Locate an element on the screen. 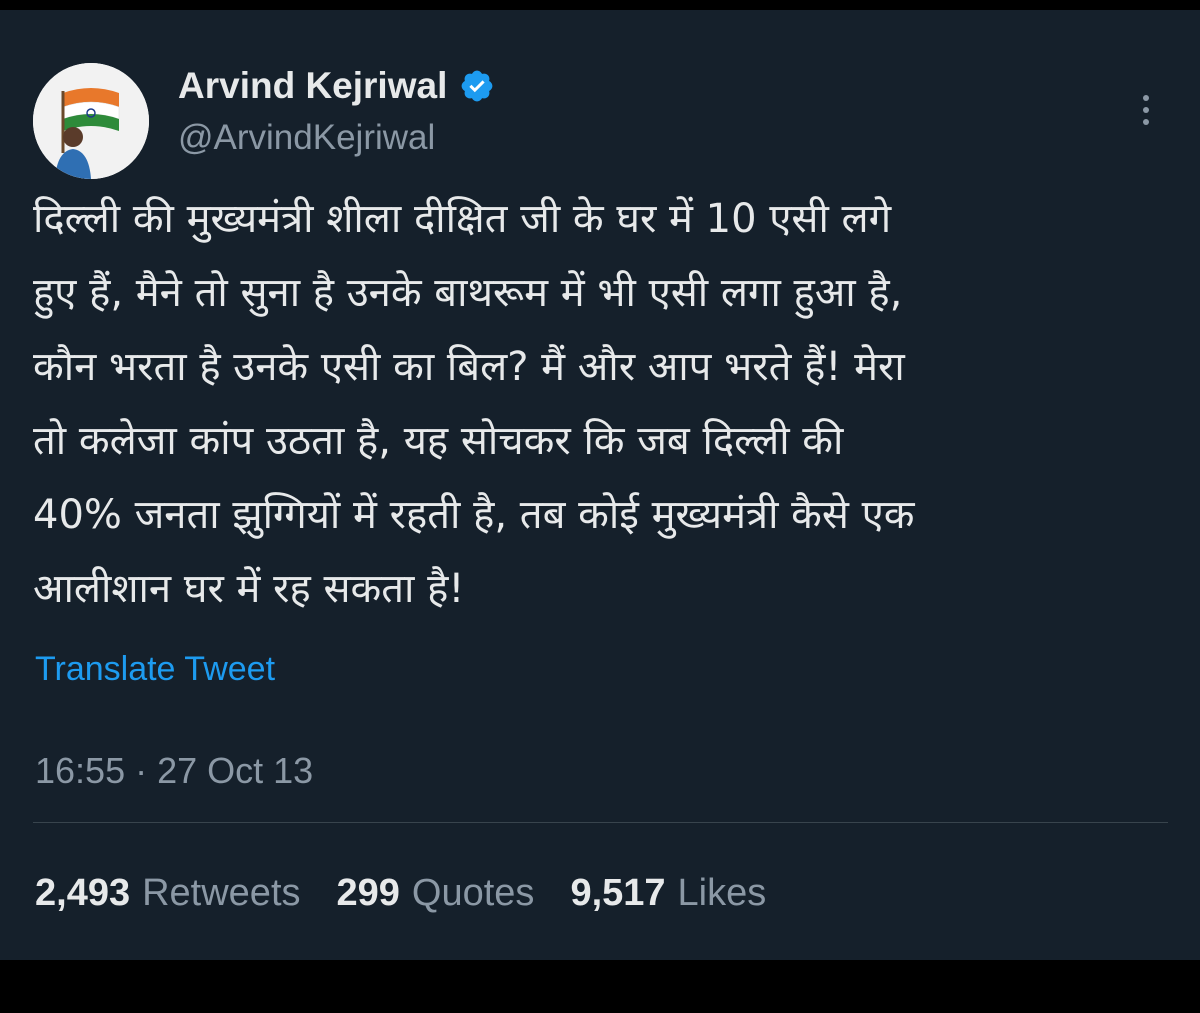 The width and height of the screenshot is (1200, 1013). verified-badge-icon is located at coordinates (477, 86).